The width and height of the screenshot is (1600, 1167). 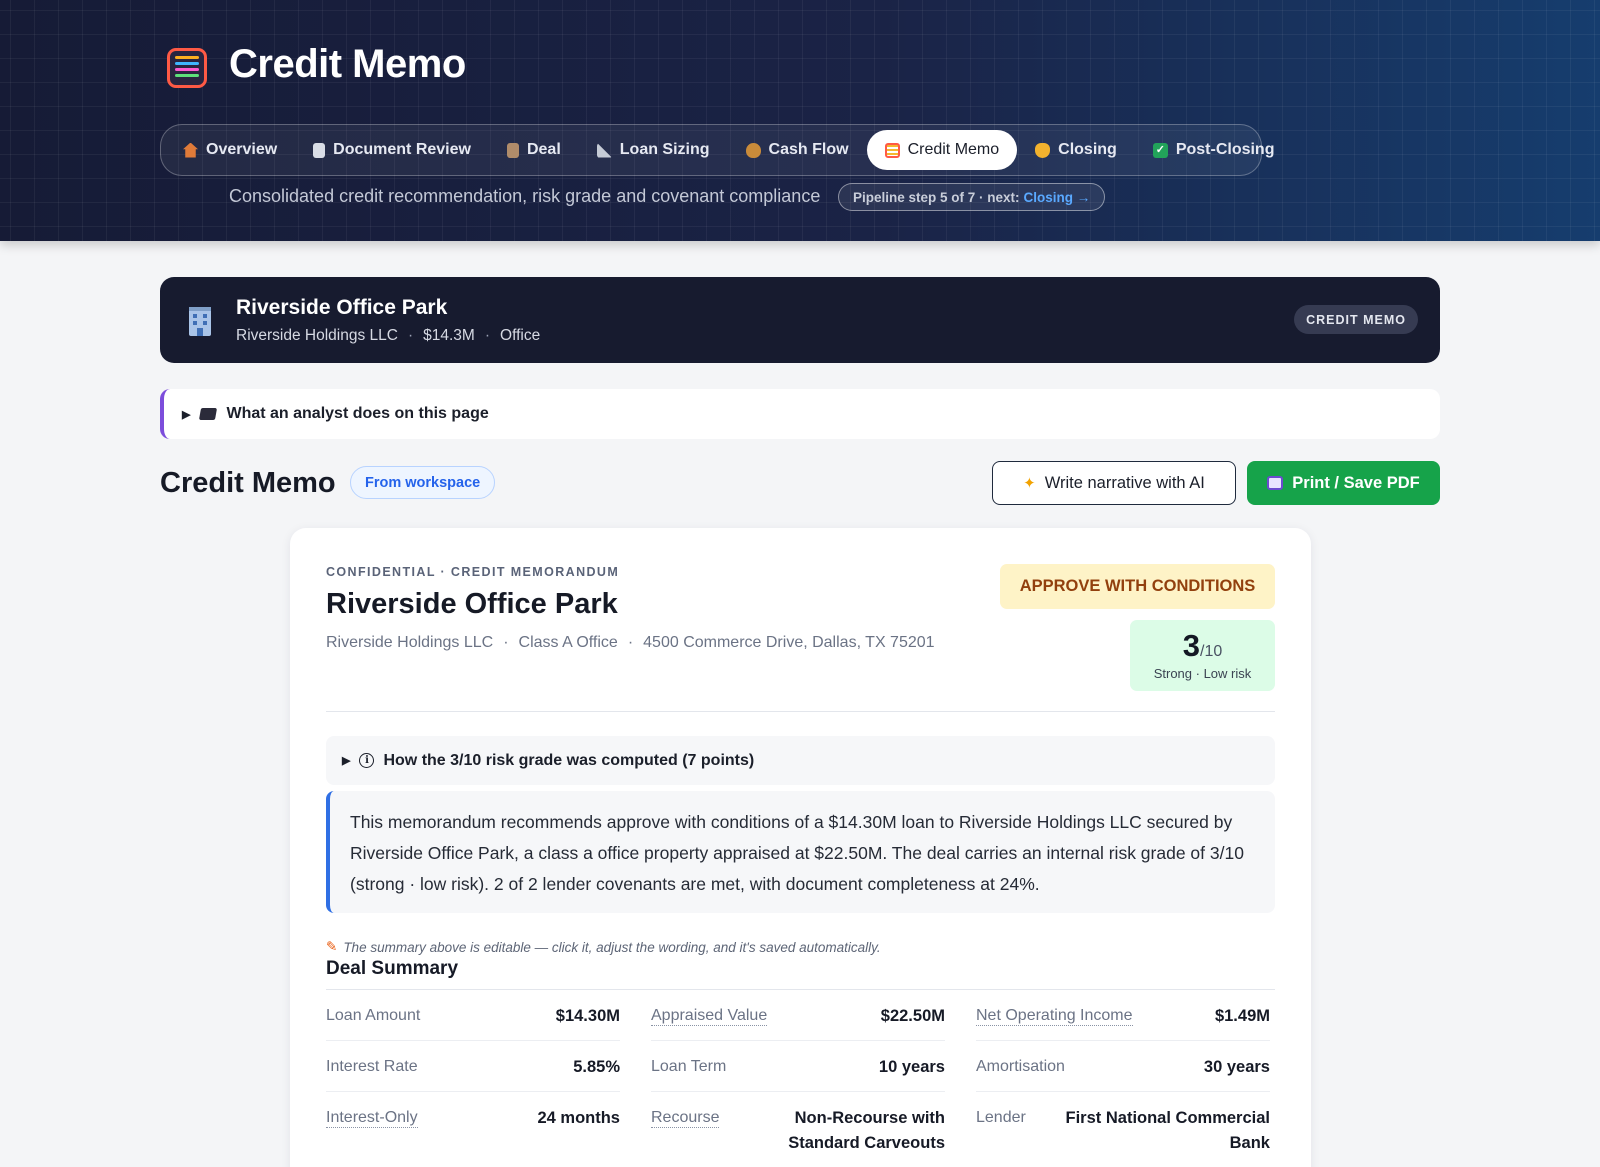 What do you see at coordinates (357, 413) in the screenshot?
I see `analyst-guide-label: What an analyst does on this page` at bounding box center [357, 413].